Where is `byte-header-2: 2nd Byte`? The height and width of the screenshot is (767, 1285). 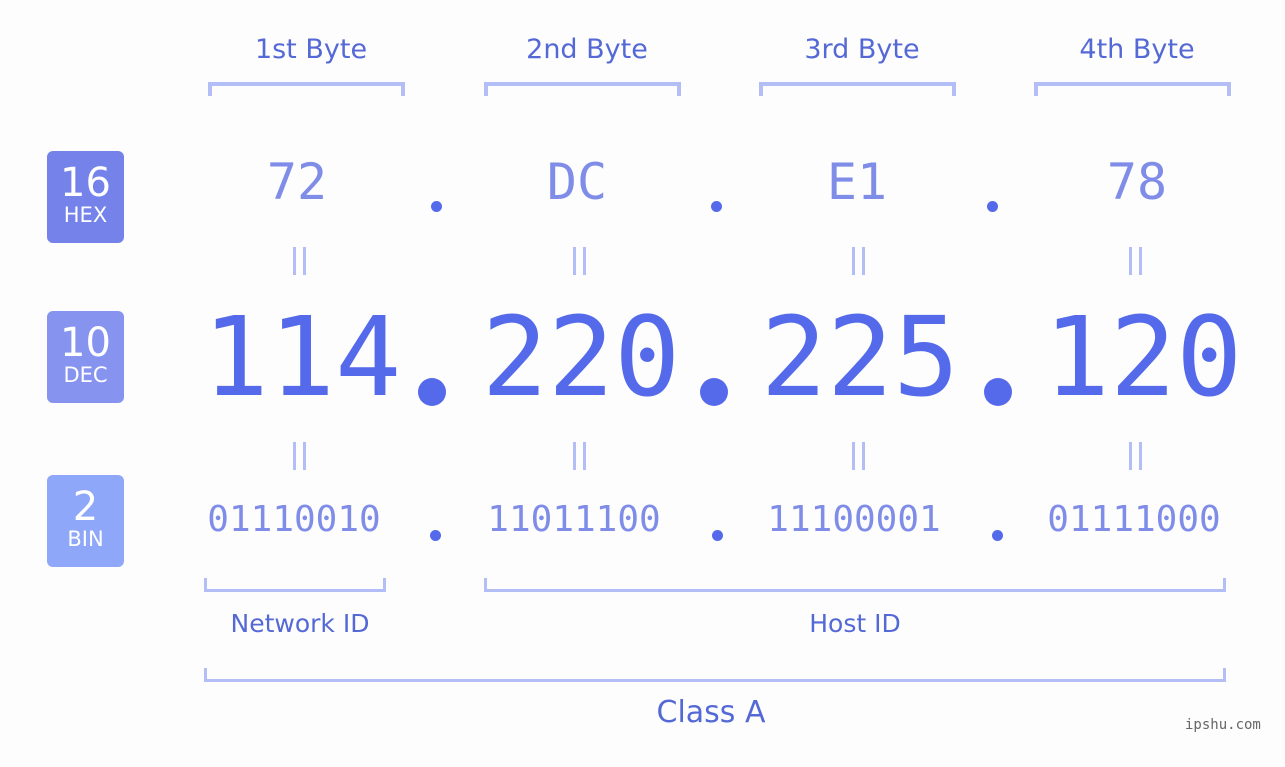
byte-header-2: 2nd Byte is located at coordinates (587, 49).